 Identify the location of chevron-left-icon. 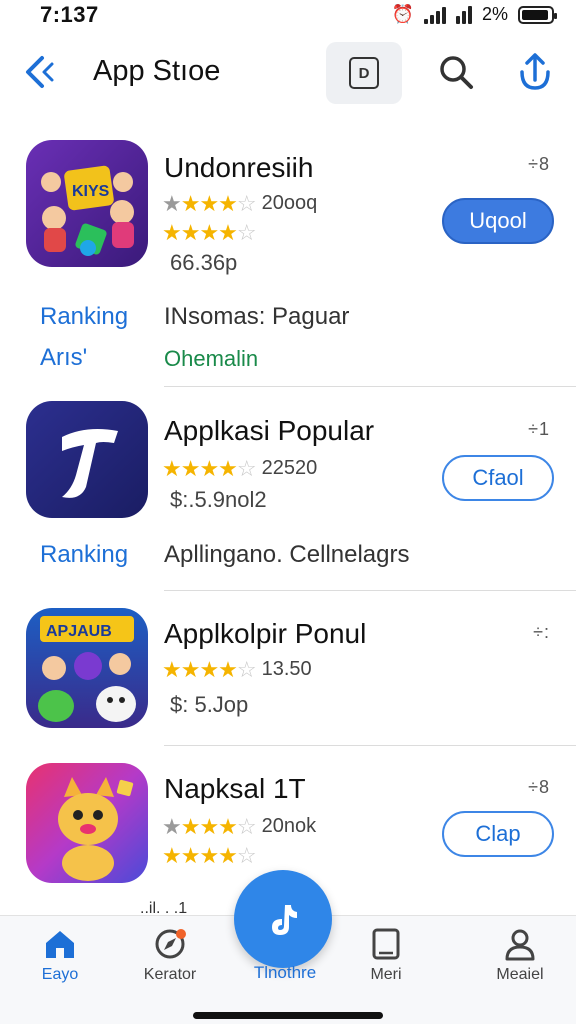
(40, 72).